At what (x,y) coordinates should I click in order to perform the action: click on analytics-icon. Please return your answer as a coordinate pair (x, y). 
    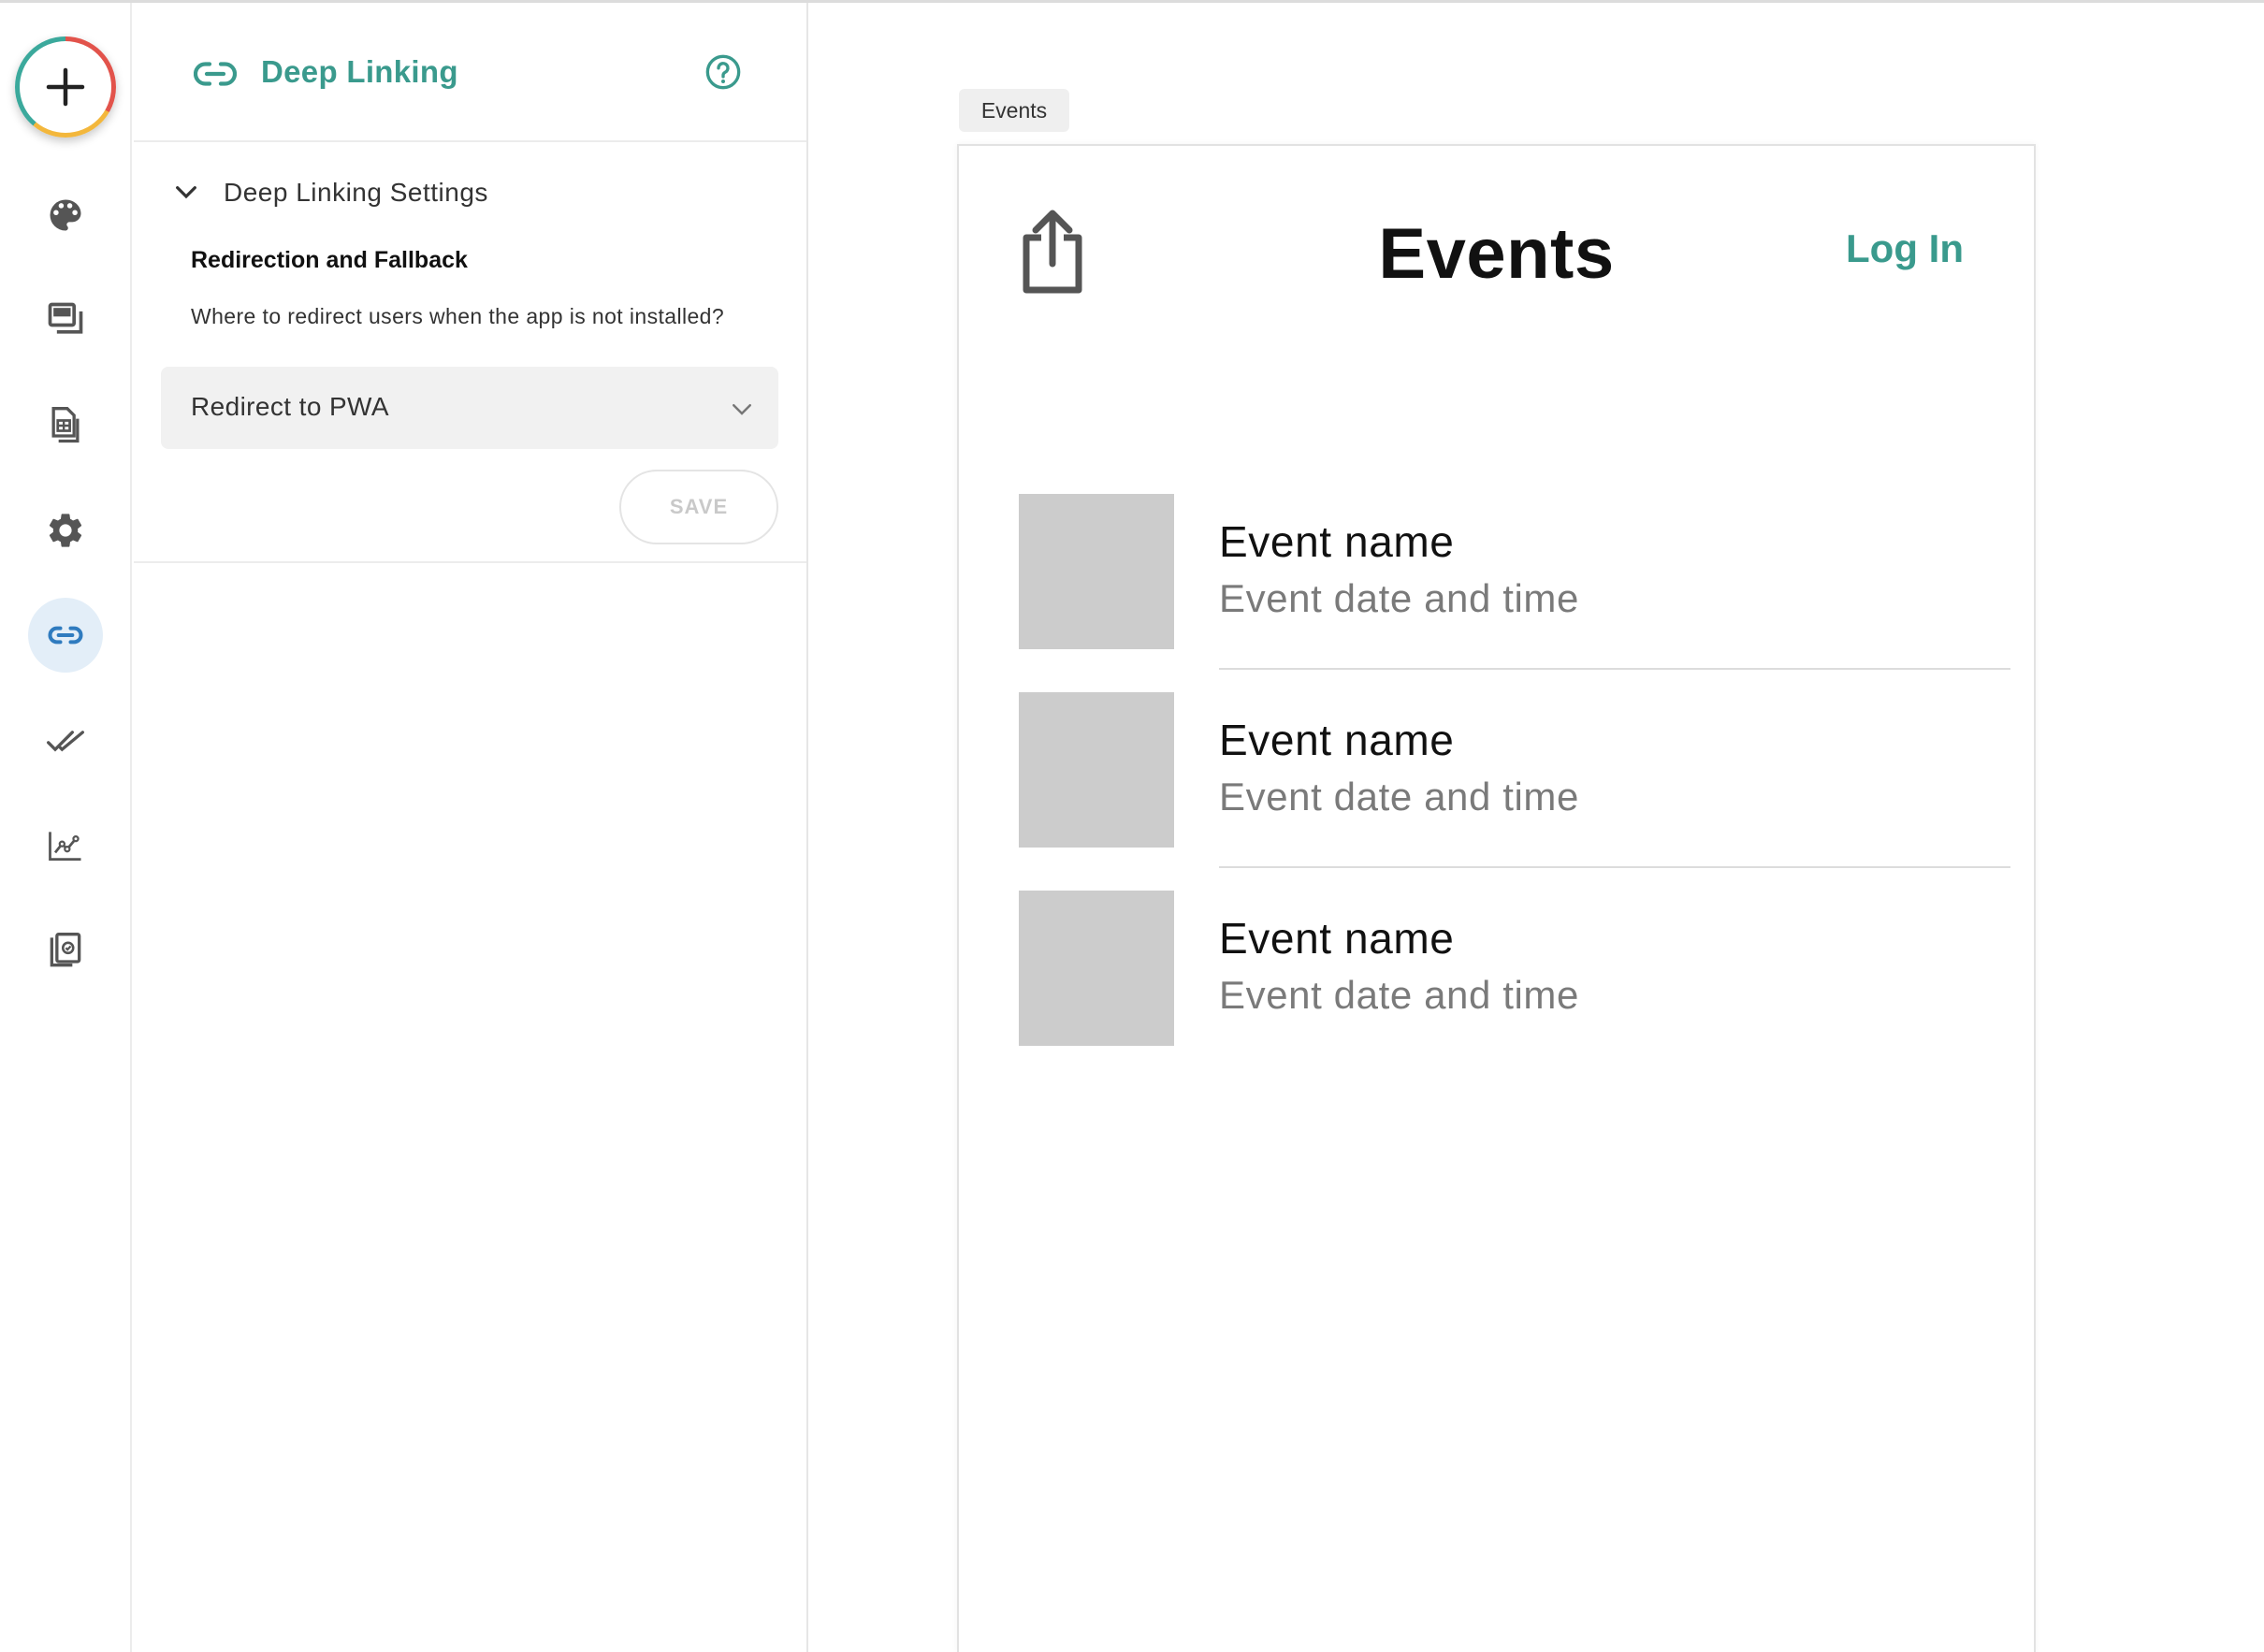
    Looking at the image, I should click on (65, 847).